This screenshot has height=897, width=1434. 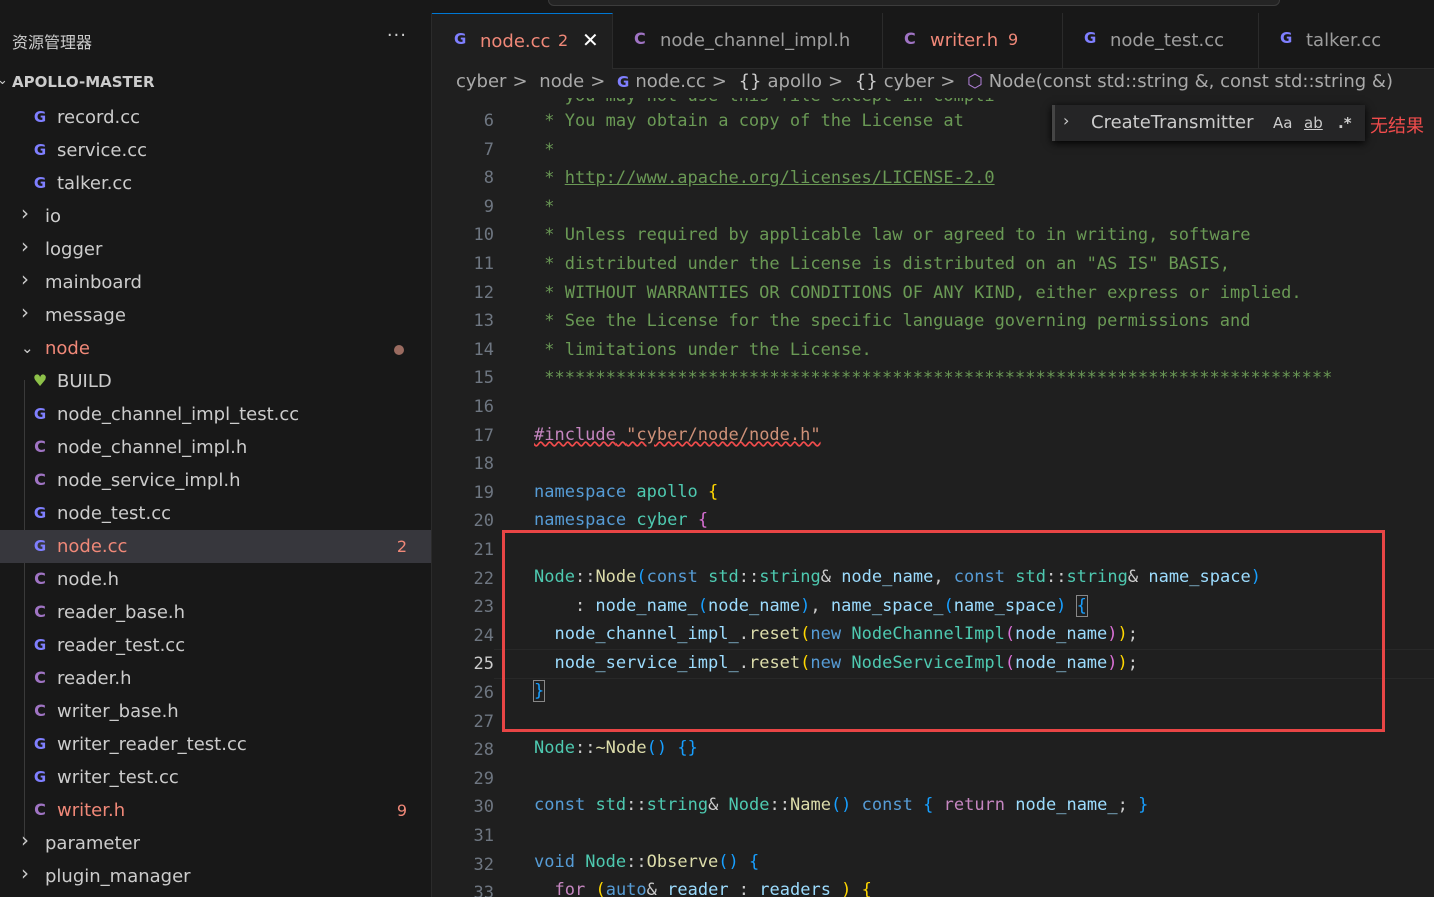 What do you see at coordinates (1282, 123) in the screenshot?
I see `match-case-icon: Aa` at bounding box center [1282, 123].